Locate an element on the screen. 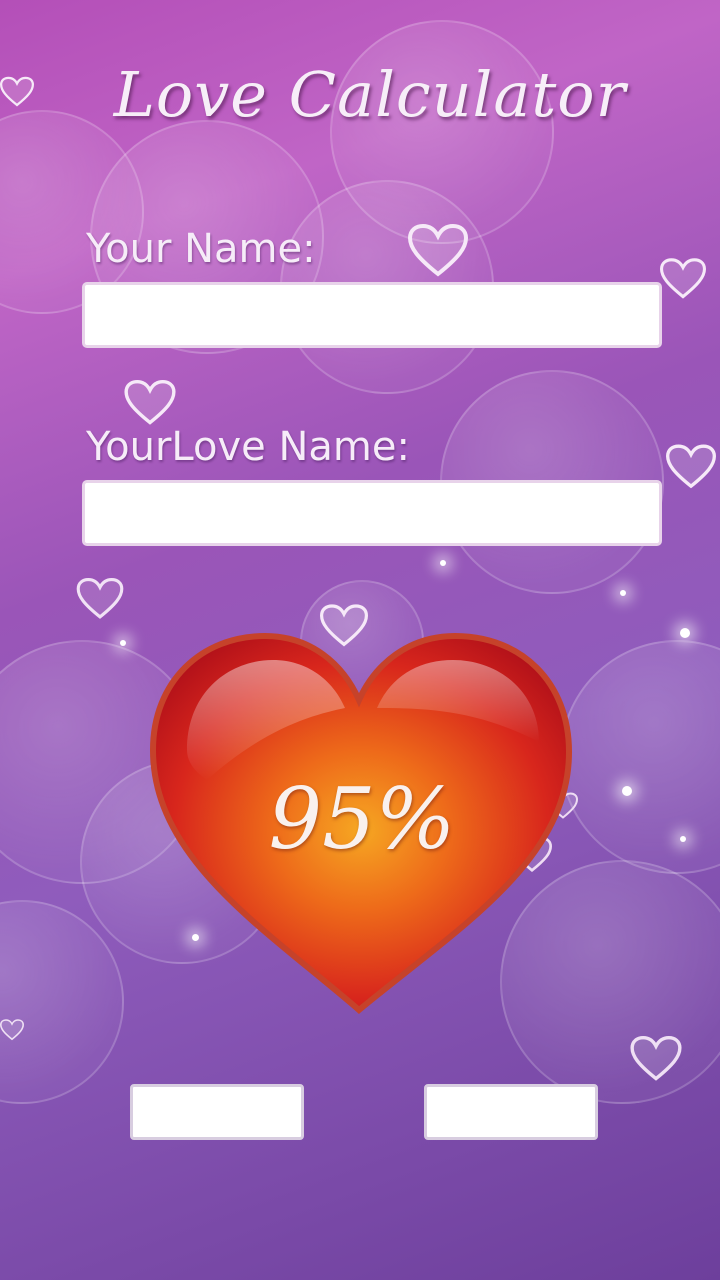 Image resolution: width=720 pixels, height=1280 pixels. left-action-button is located at coordinates (217, 1112).